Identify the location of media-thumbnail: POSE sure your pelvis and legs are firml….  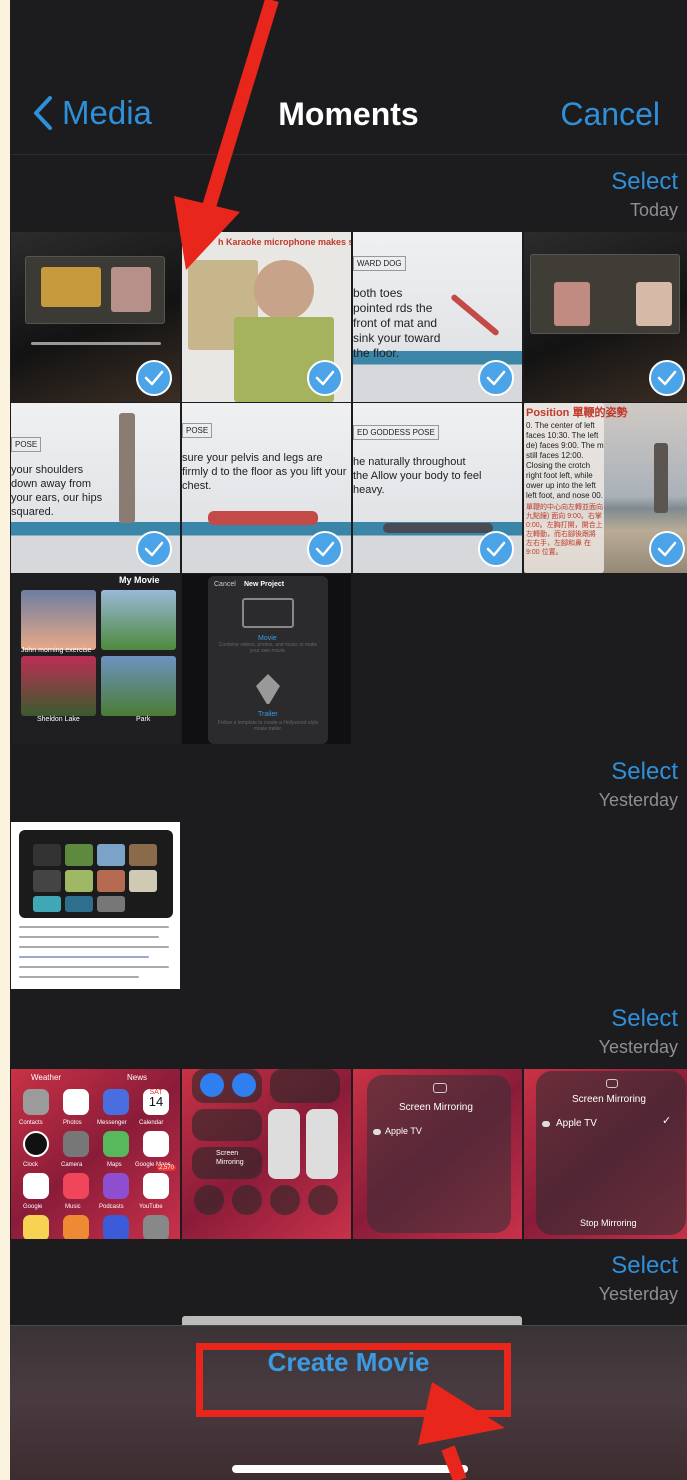
(266, 488).